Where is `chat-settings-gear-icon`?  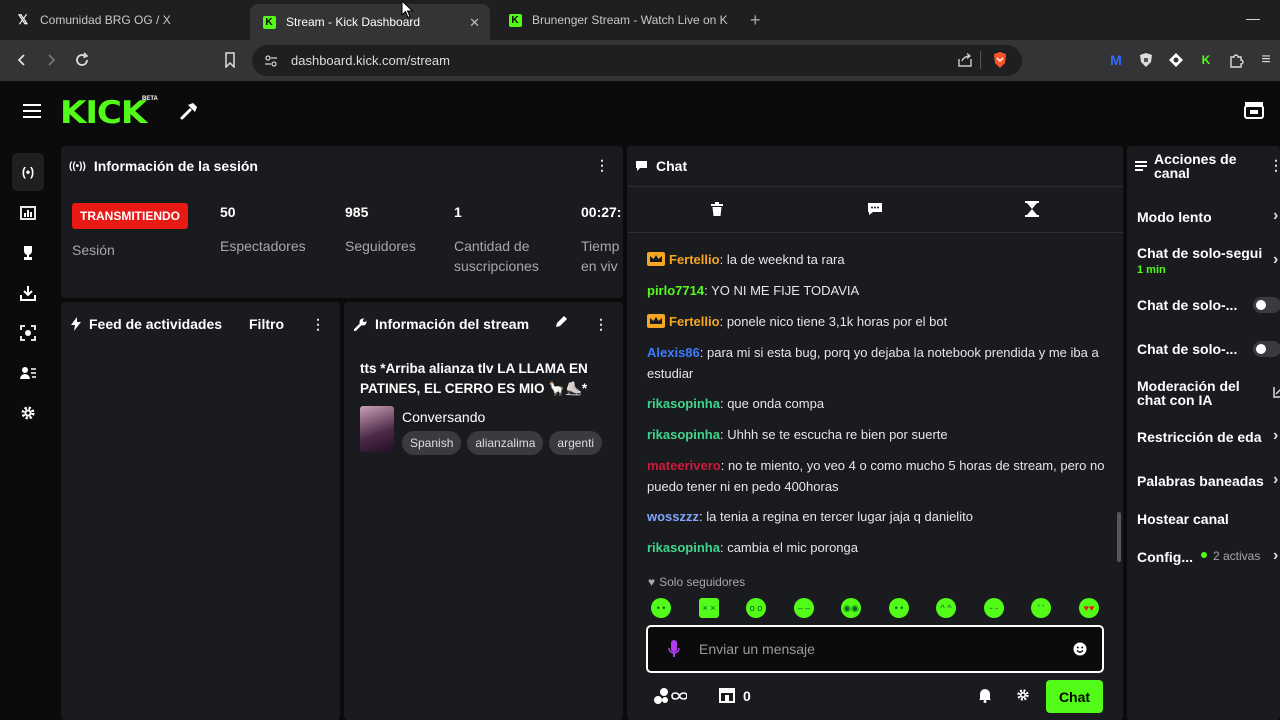
chat-settings-gear-icon is located at coordinates (1023, 695).